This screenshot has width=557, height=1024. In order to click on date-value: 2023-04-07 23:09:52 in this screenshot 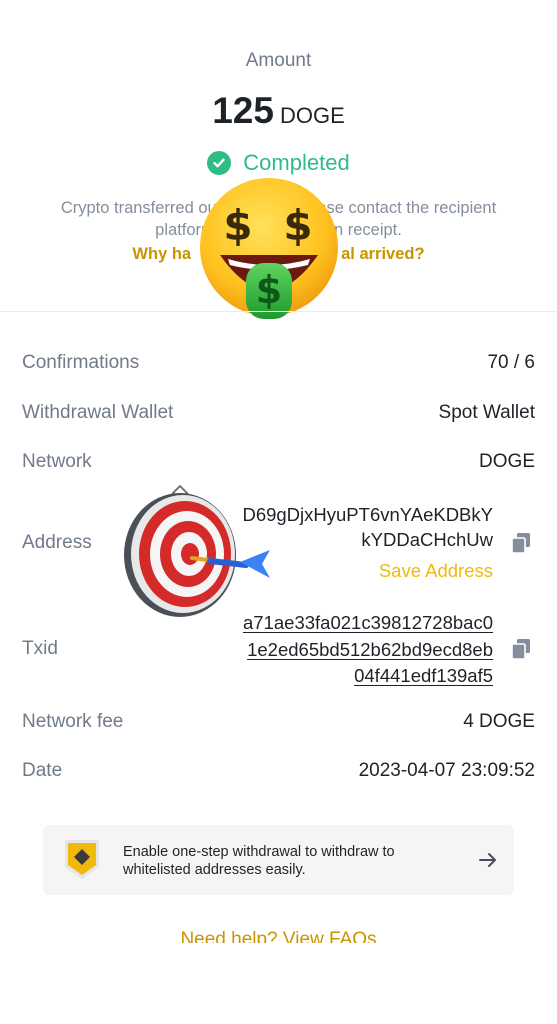, I will do `click(446, 770)`.